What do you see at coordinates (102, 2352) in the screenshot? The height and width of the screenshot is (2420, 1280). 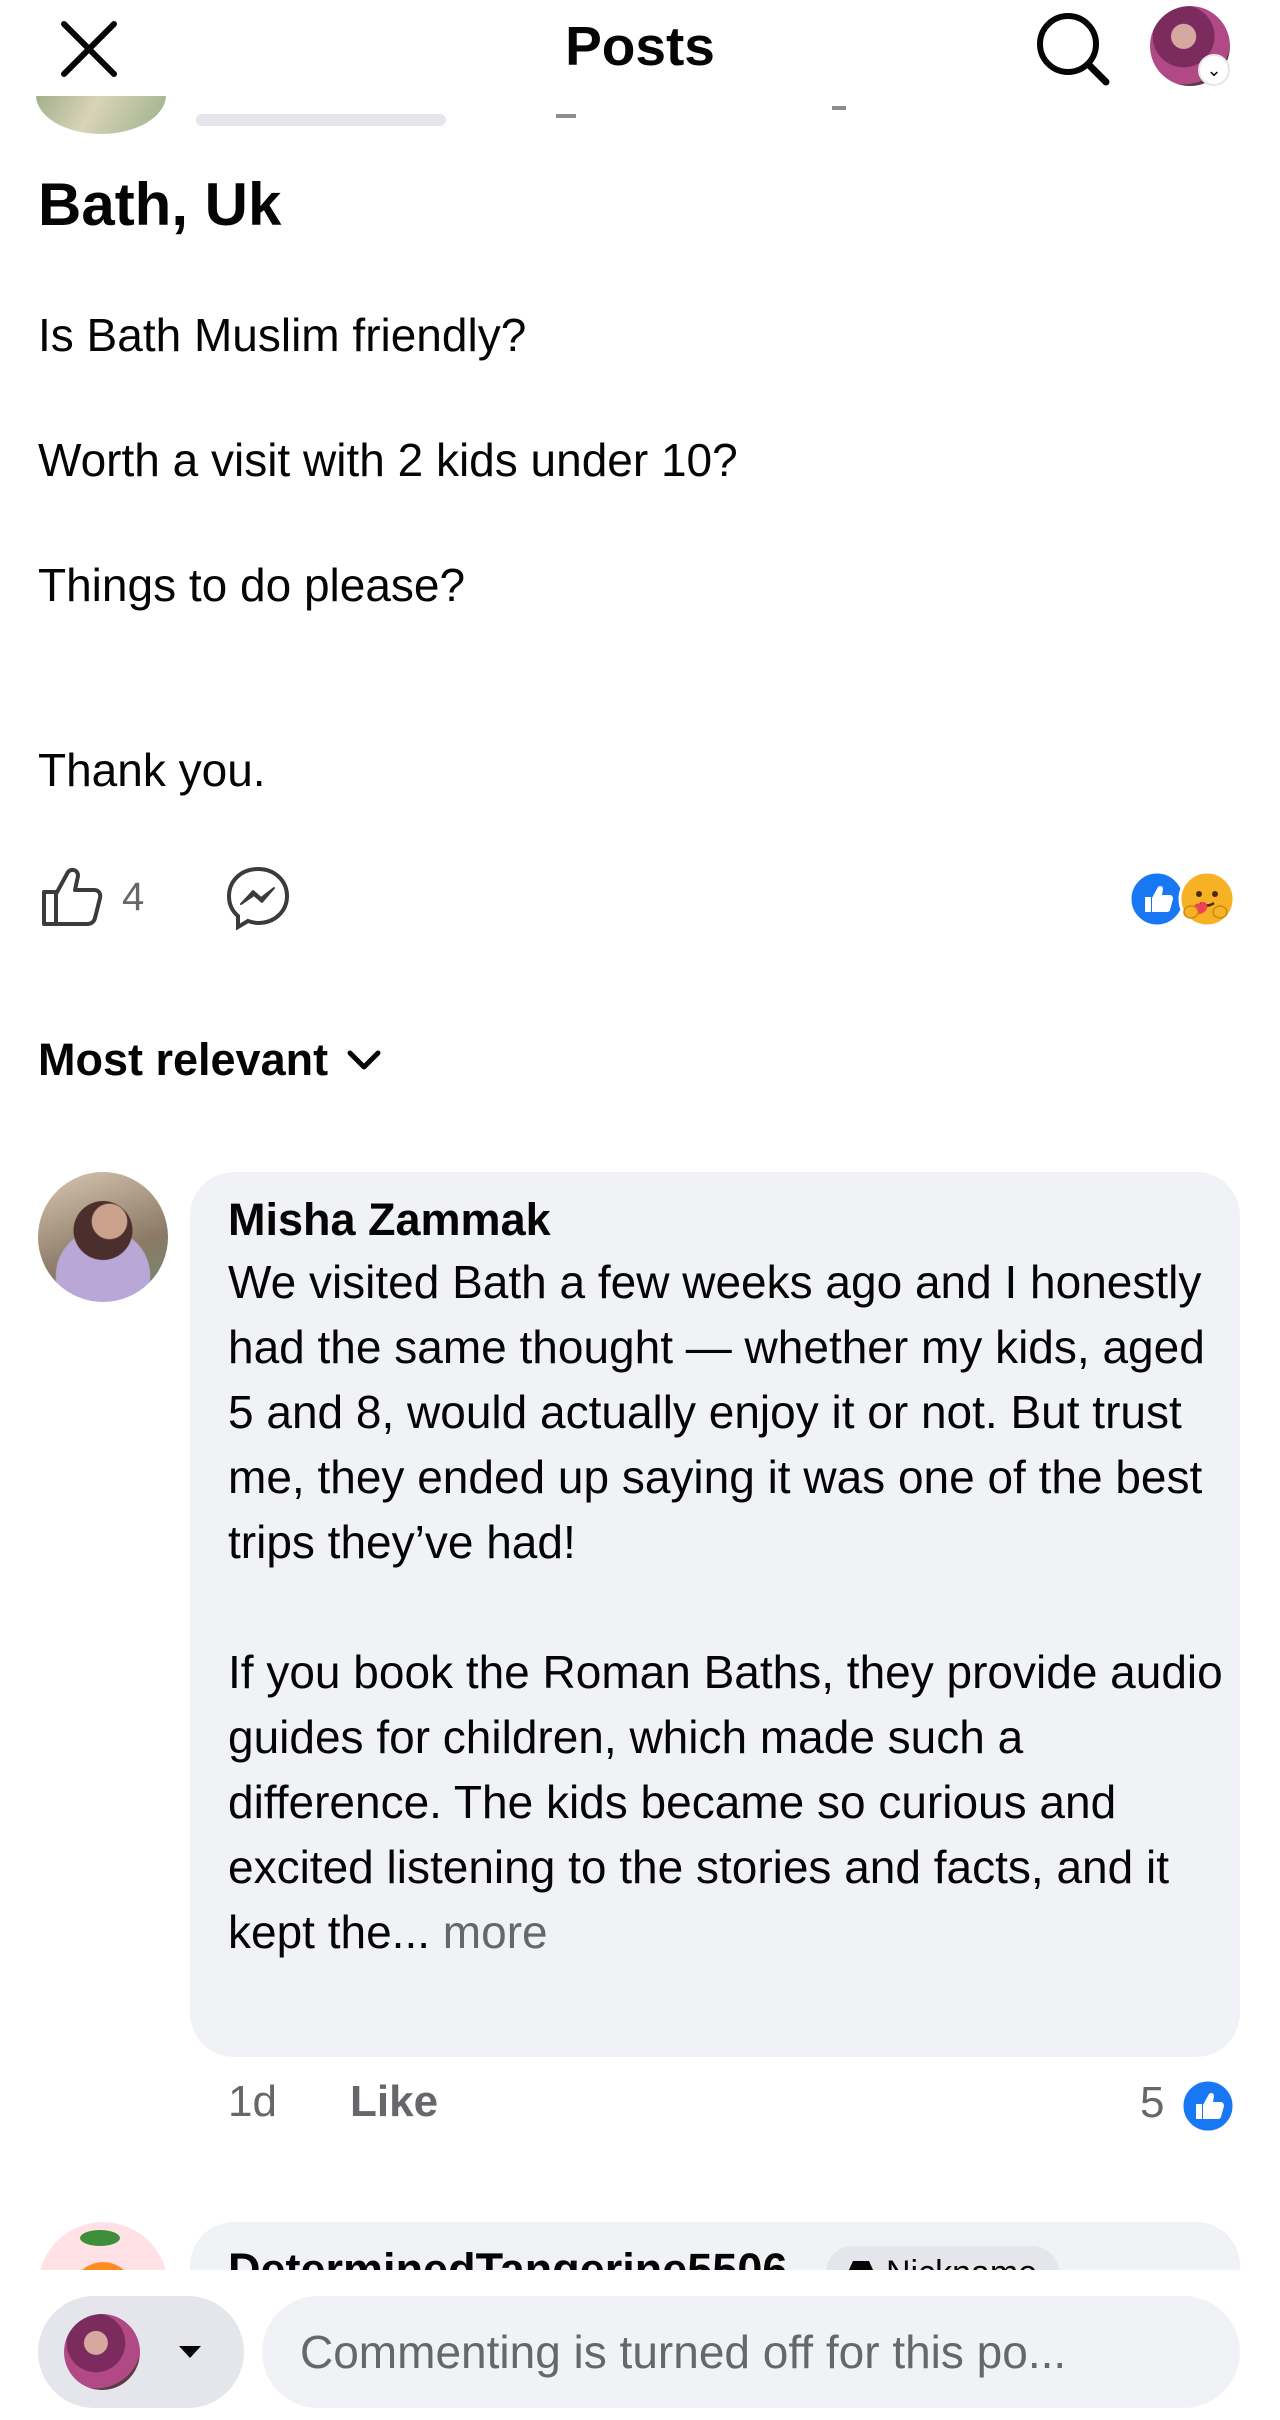 I see `avatar` at bounding box center [102, 2352].